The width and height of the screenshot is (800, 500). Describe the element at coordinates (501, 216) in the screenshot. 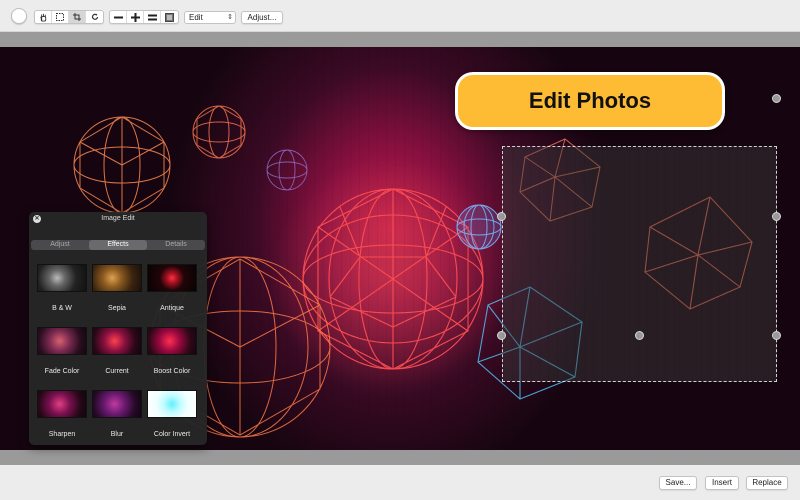

I see `crop-handle-middle-left` at that location.